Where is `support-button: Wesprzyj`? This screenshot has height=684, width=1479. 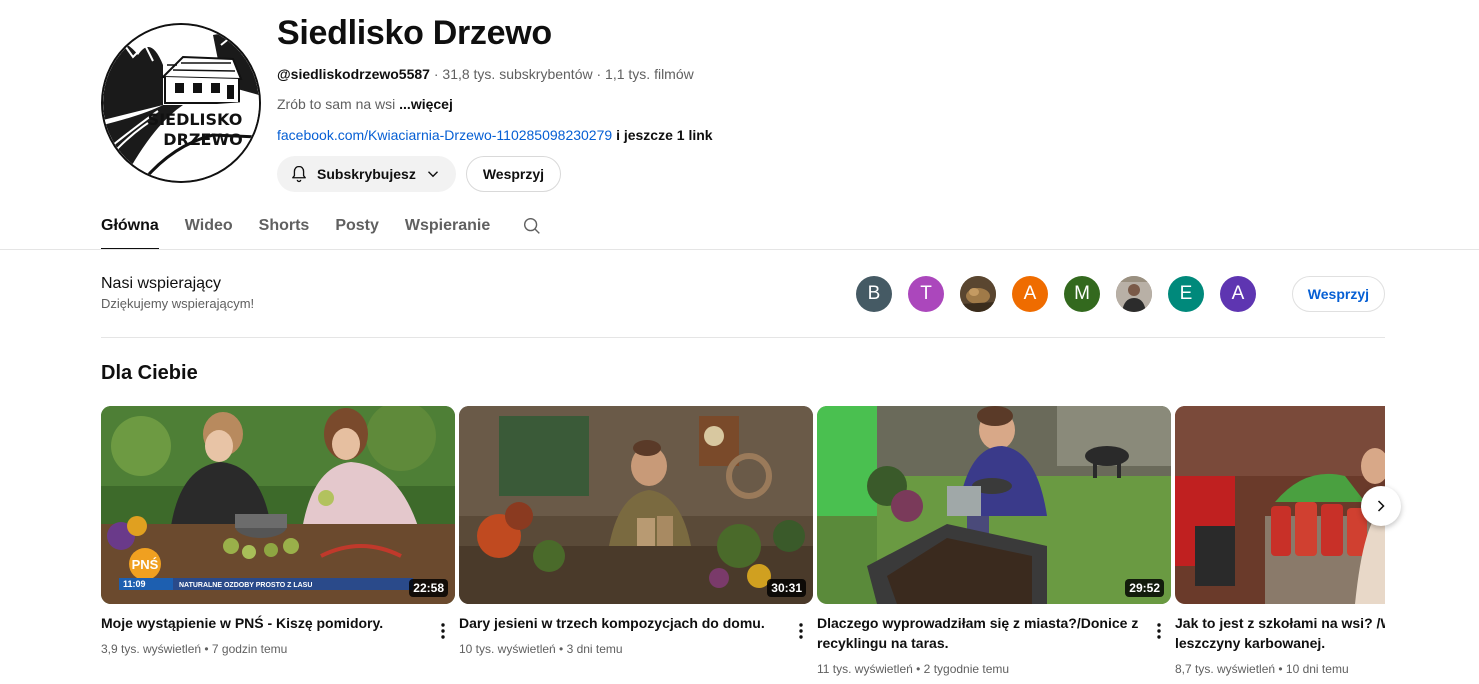 support-button: Wesprzyj is located at coordinates (513, 174).